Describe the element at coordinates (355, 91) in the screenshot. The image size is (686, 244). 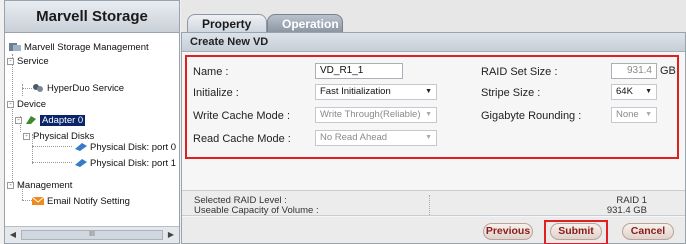
I see `initialize-value: Fast Initialization` at that location.